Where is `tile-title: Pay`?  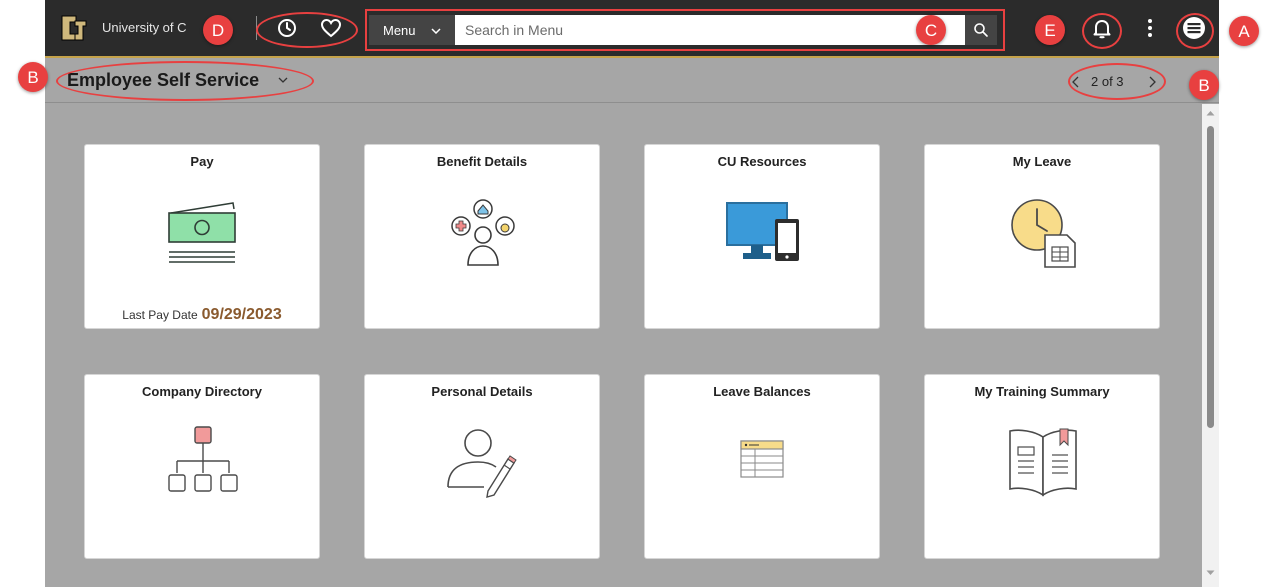
tile-title: Pay is located at coordinates (202, 161).